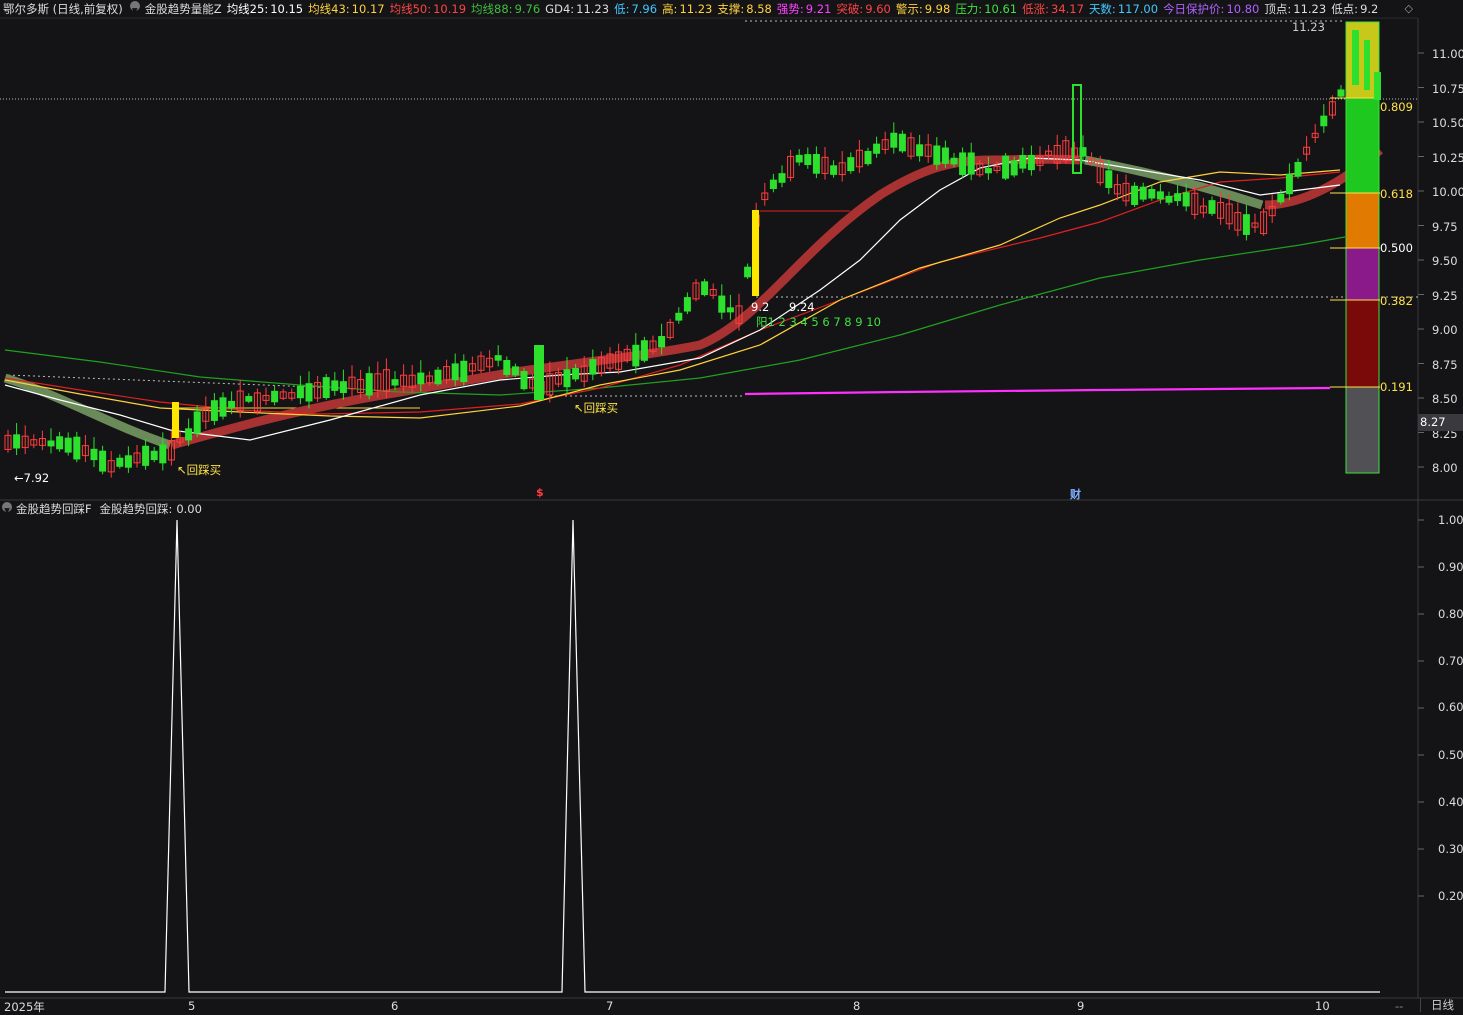  Describe the element at coordinates (87, 411) in the screenshot. I see `trend-ribbon-down` at that location.